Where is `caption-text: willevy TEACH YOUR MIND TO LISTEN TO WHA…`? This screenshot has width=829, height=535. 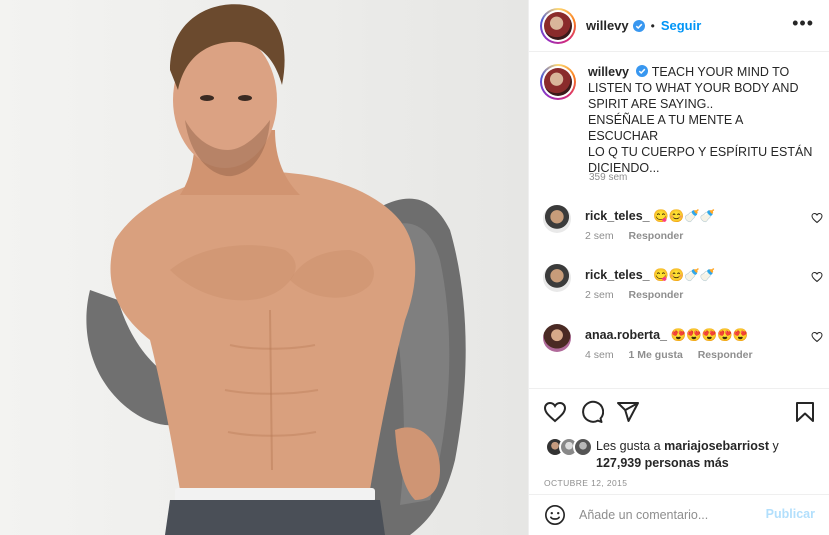
caption-text: willevy TEACH YOUR MIND TO LISTEN TO WHA… is located at coordinates (700, 120).